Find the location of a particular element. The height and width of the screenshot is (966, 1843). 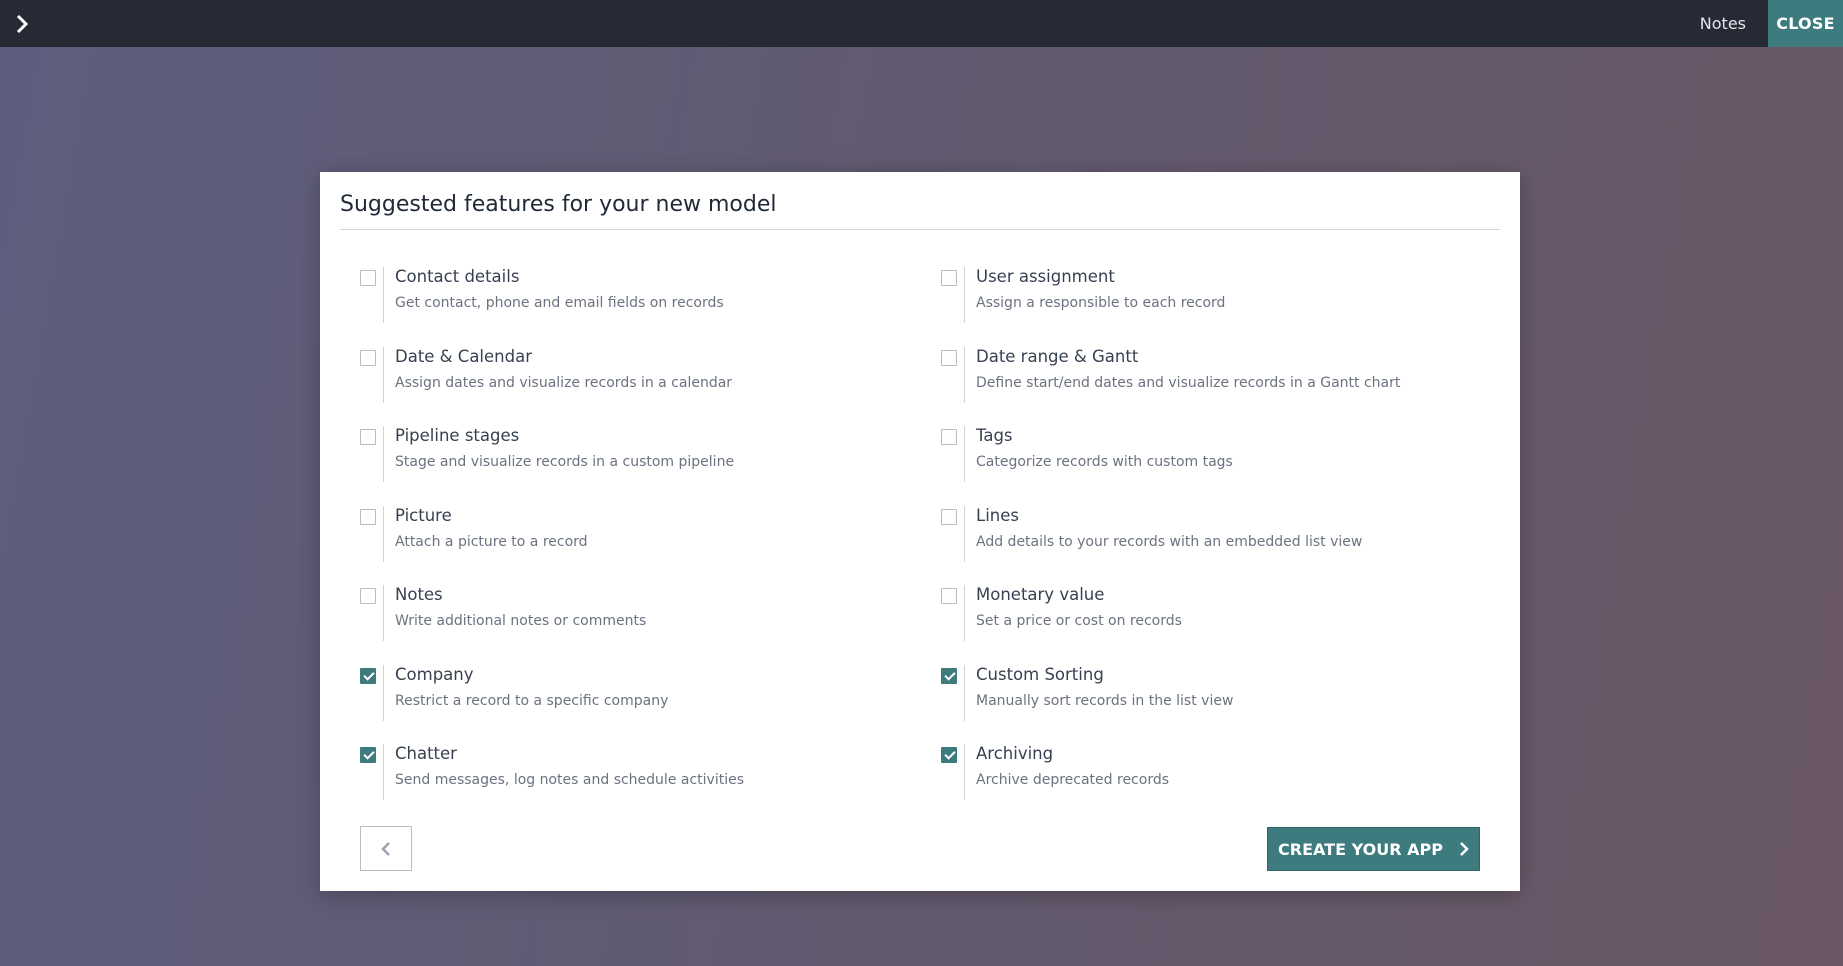

feature-title: Monetary value is located at coordinates (1040, 594).